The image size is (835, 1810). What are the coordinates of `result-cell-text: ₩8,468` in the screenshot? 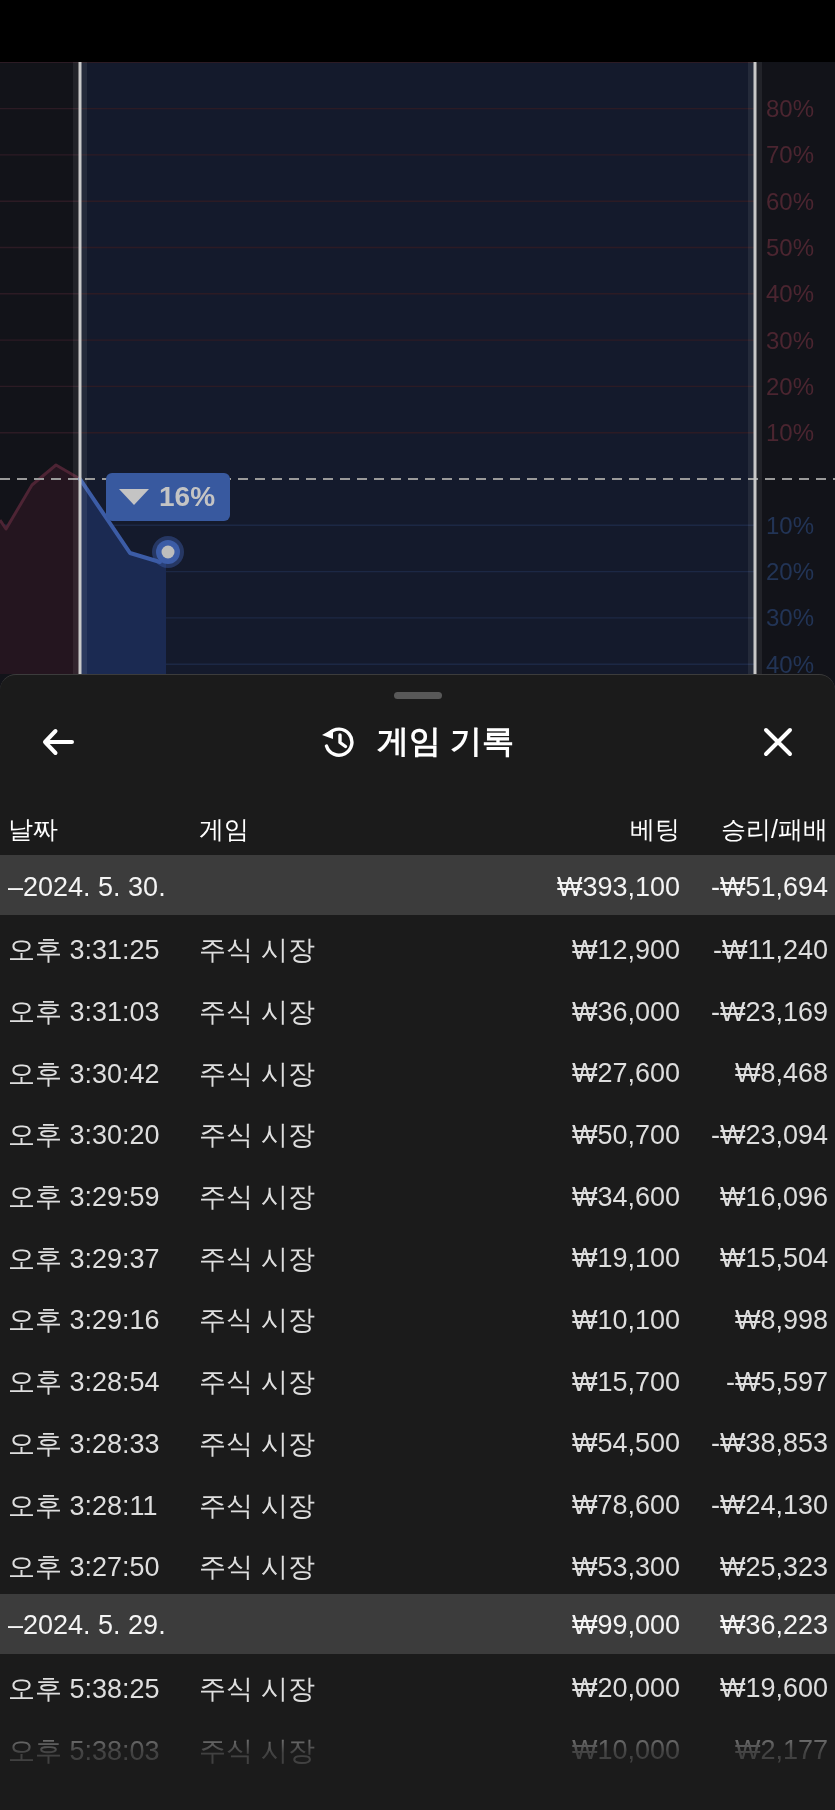 It's located at (780, 1074).